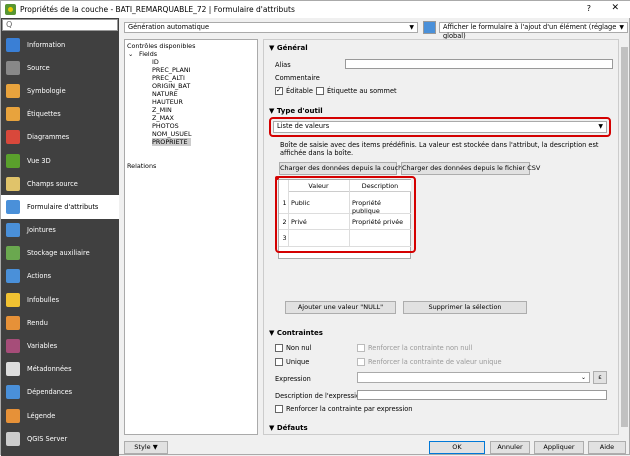  I want to click on sidebar-item-16: Légende, so click(60, 415).